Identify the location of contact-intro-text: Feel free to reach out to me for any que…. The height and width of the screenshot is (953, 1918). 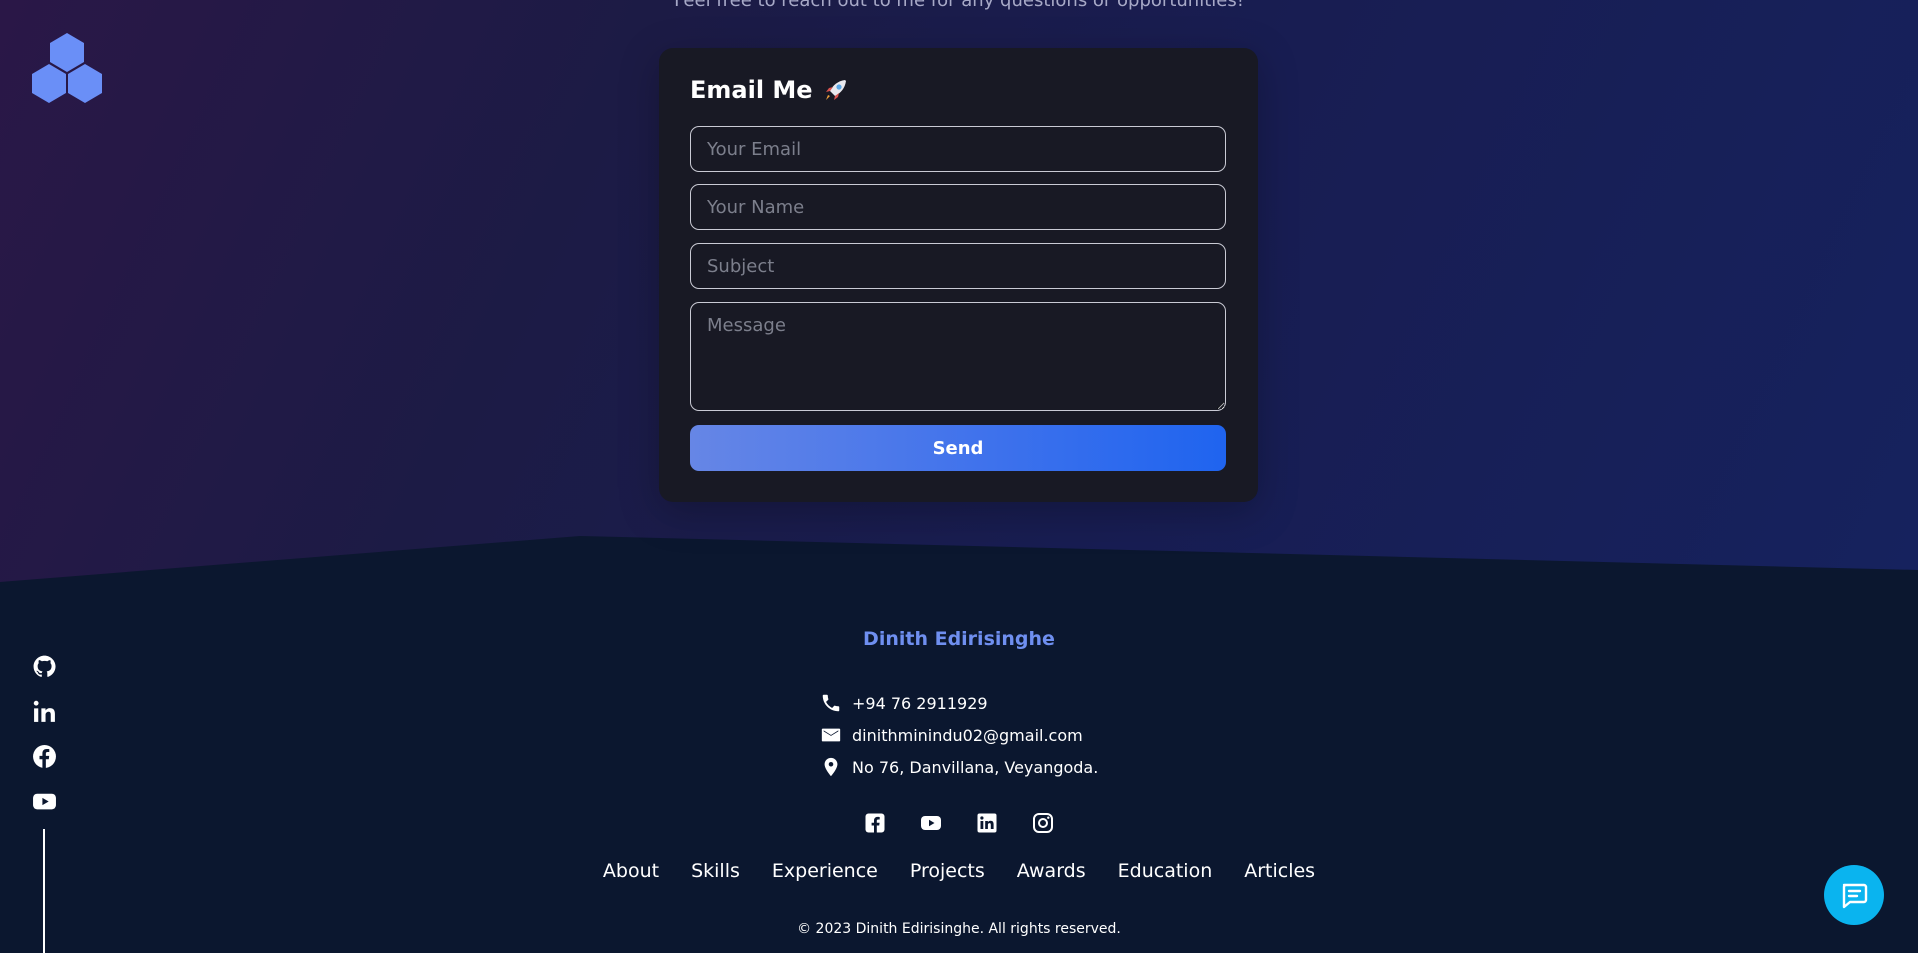
(959, 5).